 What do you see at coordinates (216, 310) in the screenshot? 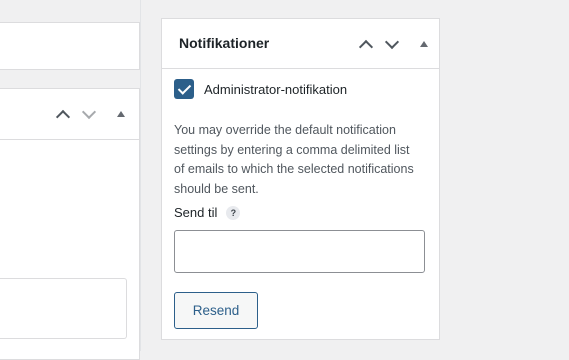
I see `resend-button: Resend` at bounding box center [216, 310].